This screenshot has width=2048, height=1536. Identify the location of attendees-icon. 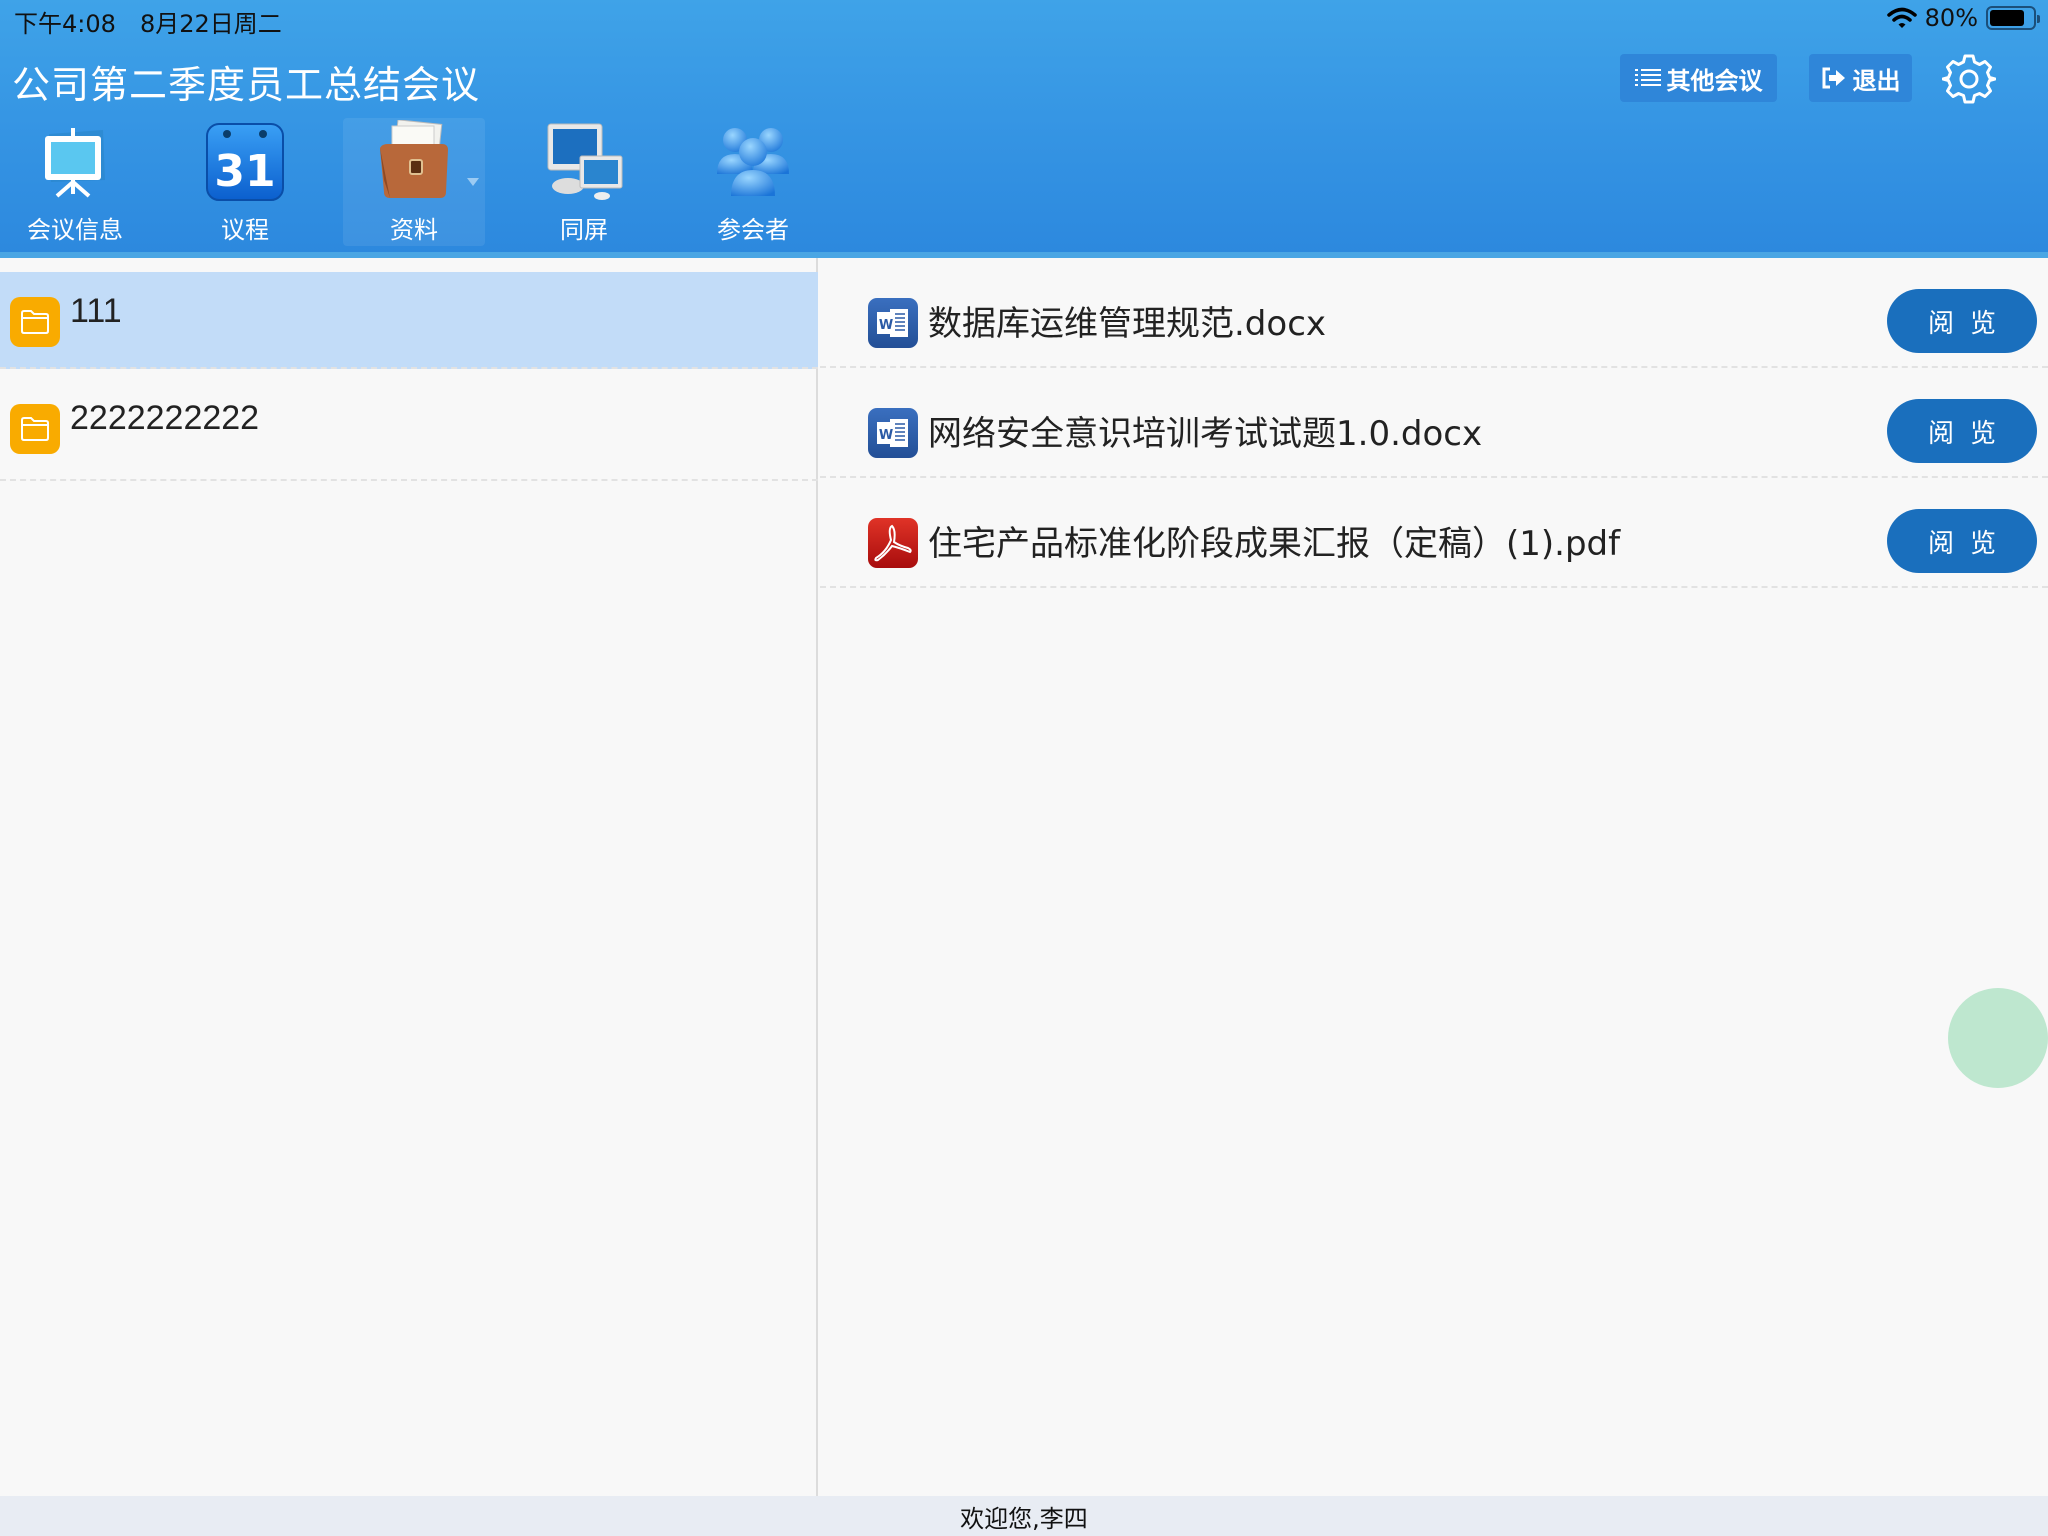
(753, 162).